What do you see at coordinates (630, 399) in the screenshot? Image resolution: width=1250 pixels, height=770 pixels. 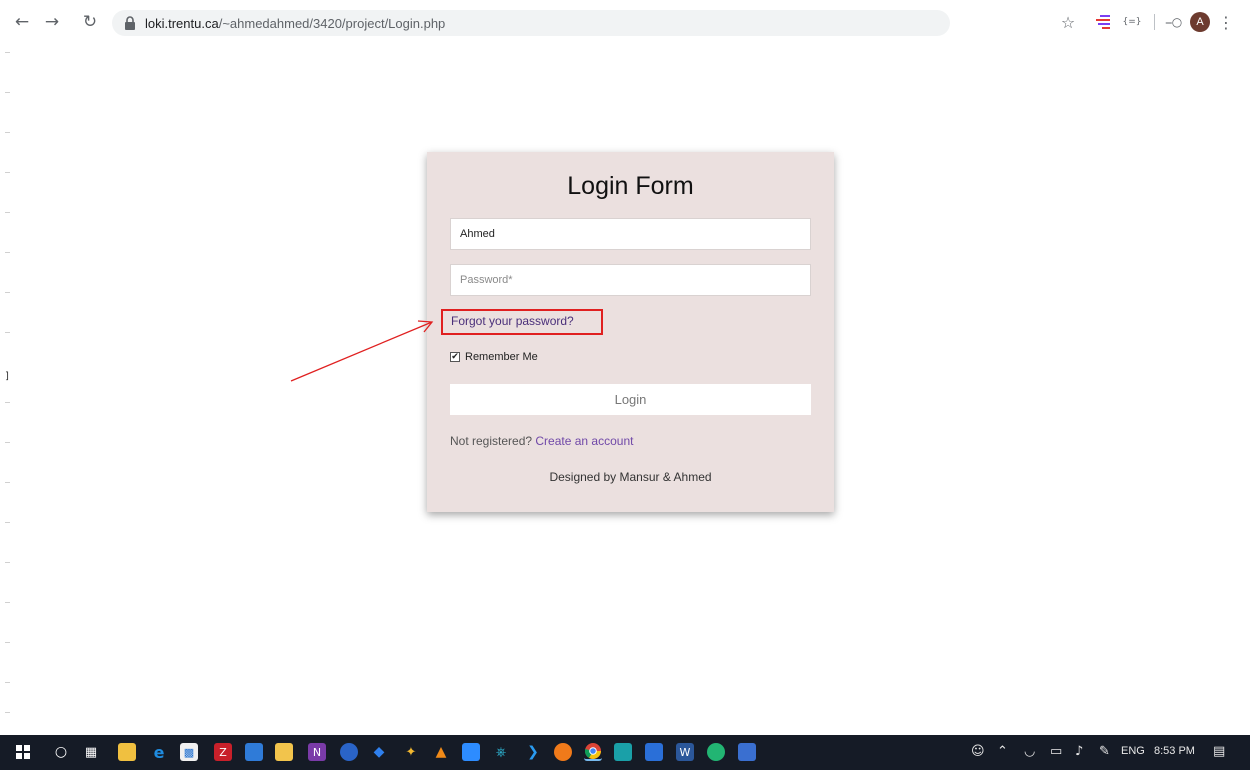 I see `login-button: Login` at bounding box center [630, 399].